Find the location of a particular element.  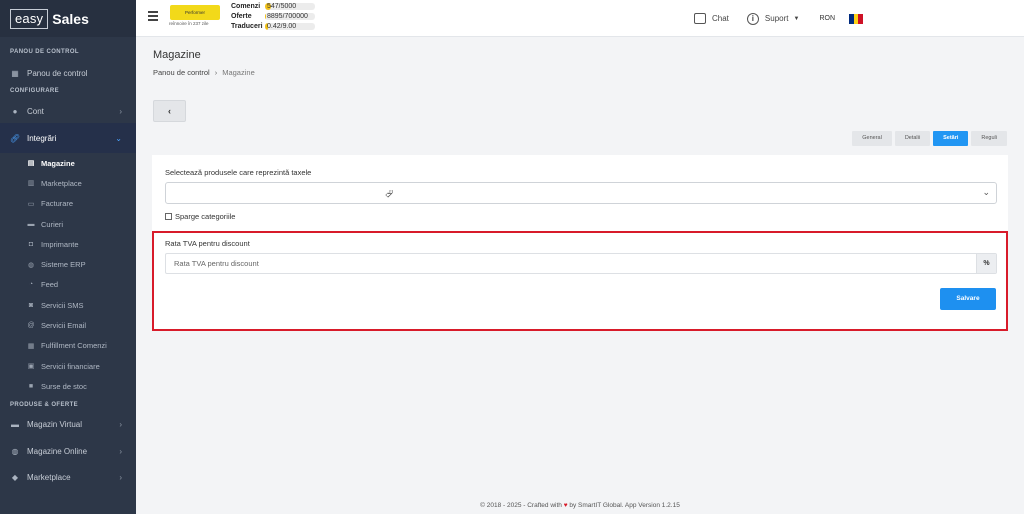

tab-detalii: Detalii is located at coordinates (912, 138).